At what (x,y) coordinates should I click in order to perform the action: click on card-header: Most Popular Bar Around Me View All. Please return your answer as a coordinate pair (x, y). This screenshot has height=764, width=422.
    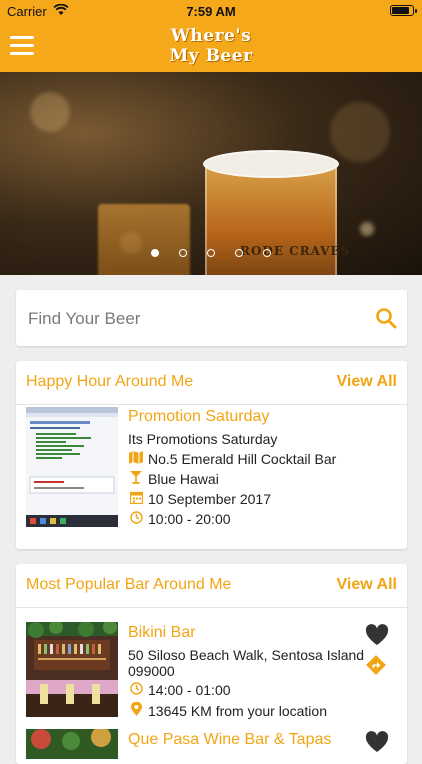
    Looking at the image, I should click on (211, 587).